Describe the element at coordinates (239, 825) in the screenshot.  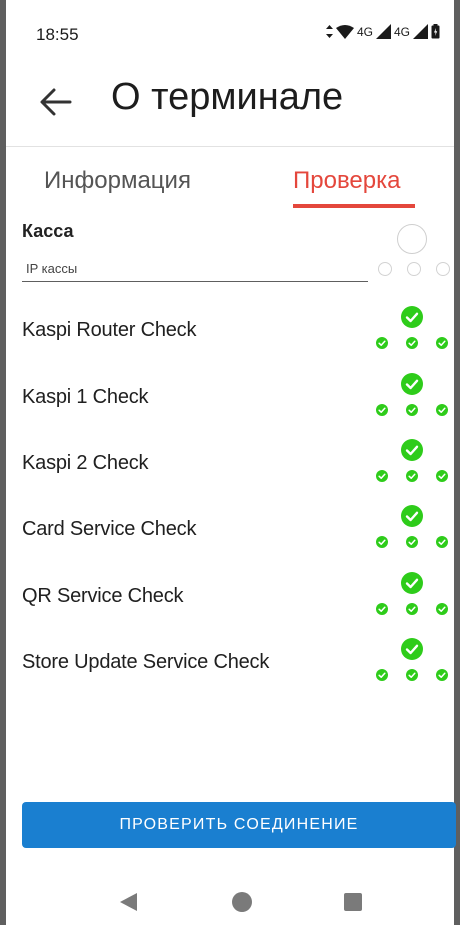
I see `check-connection-button: ПРОВЕРИТЬ СОЕДИНЕНИЕ` at that location.